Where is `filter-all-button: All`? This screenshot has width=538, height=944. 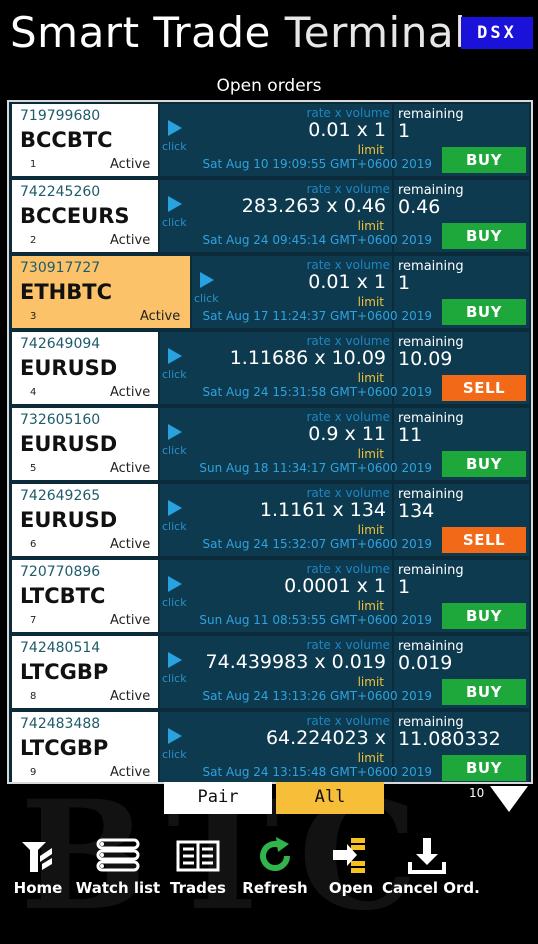 filter-all-button: All is located at coordinates (330, 797).